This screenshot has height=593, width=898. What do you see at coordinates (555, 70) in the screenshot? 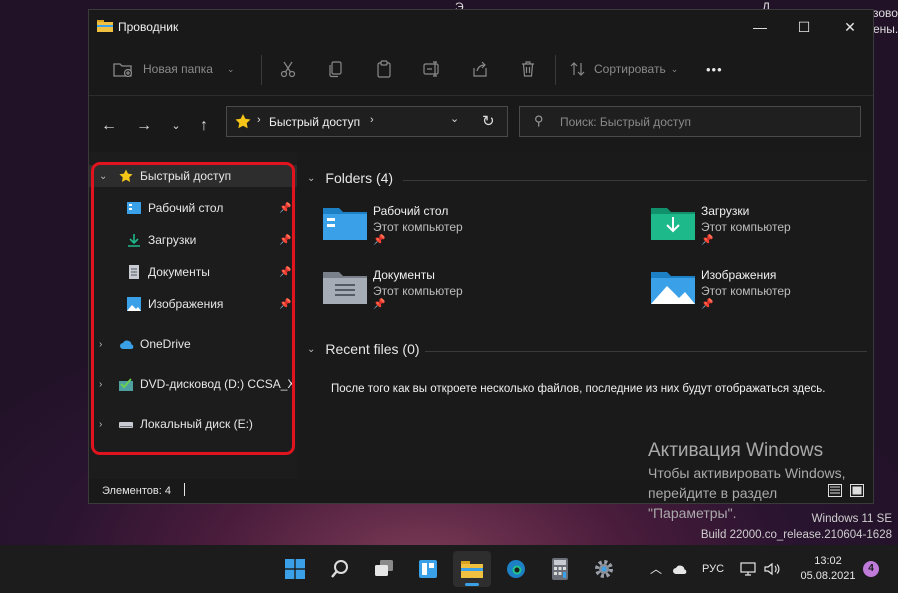
I see `toolbar-divider` at bounding box center [555, 70].